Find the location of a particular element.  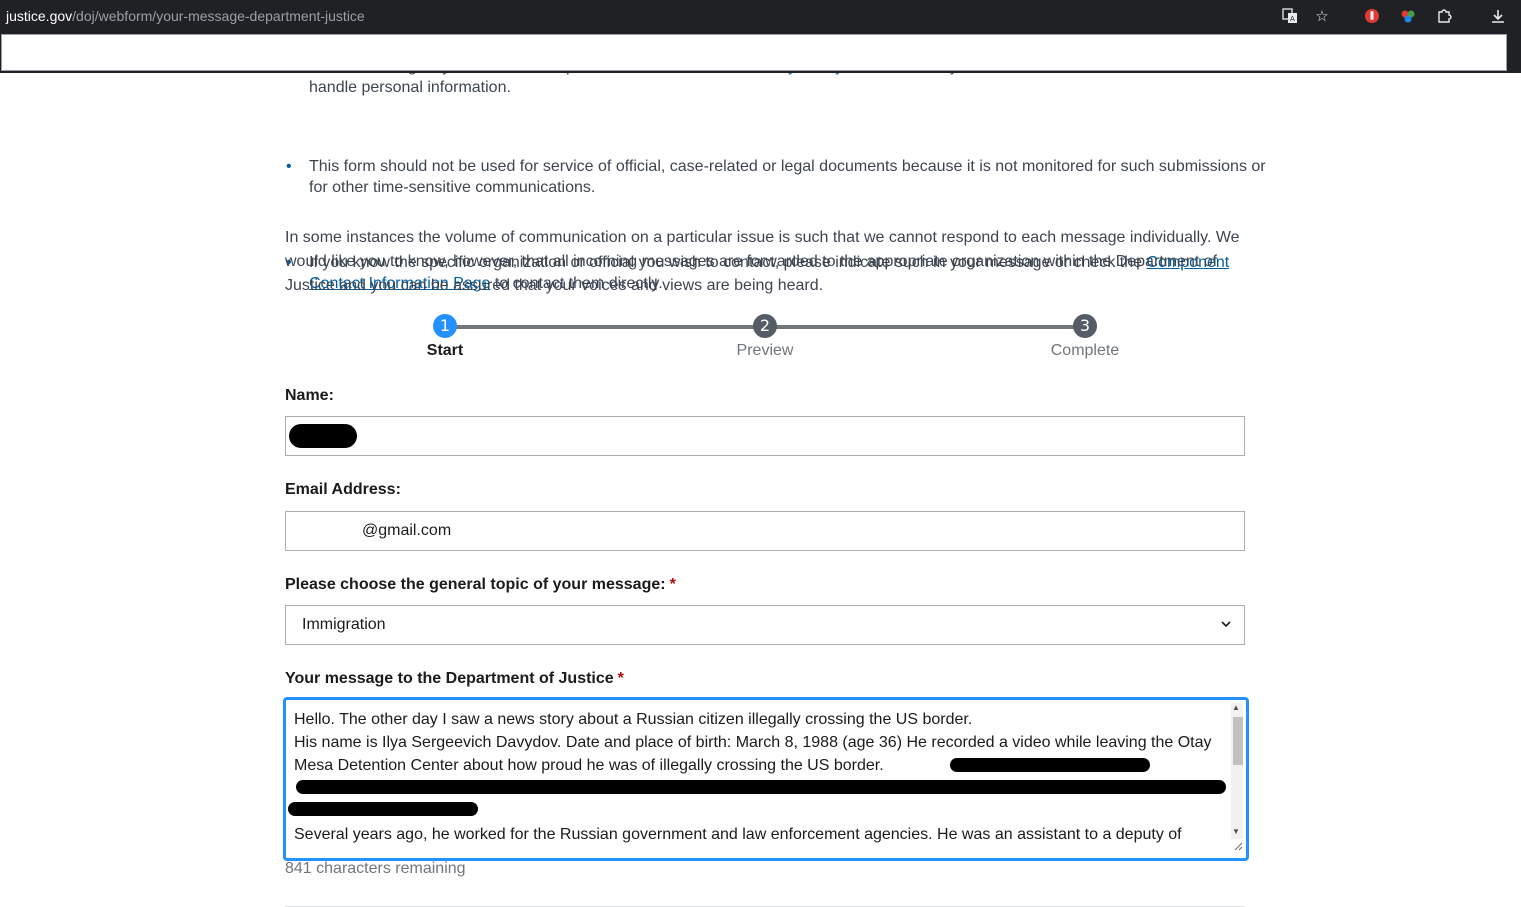

progress-stepper: 1 2 3 Start Preview Complete is located at coordinates (765, 342).